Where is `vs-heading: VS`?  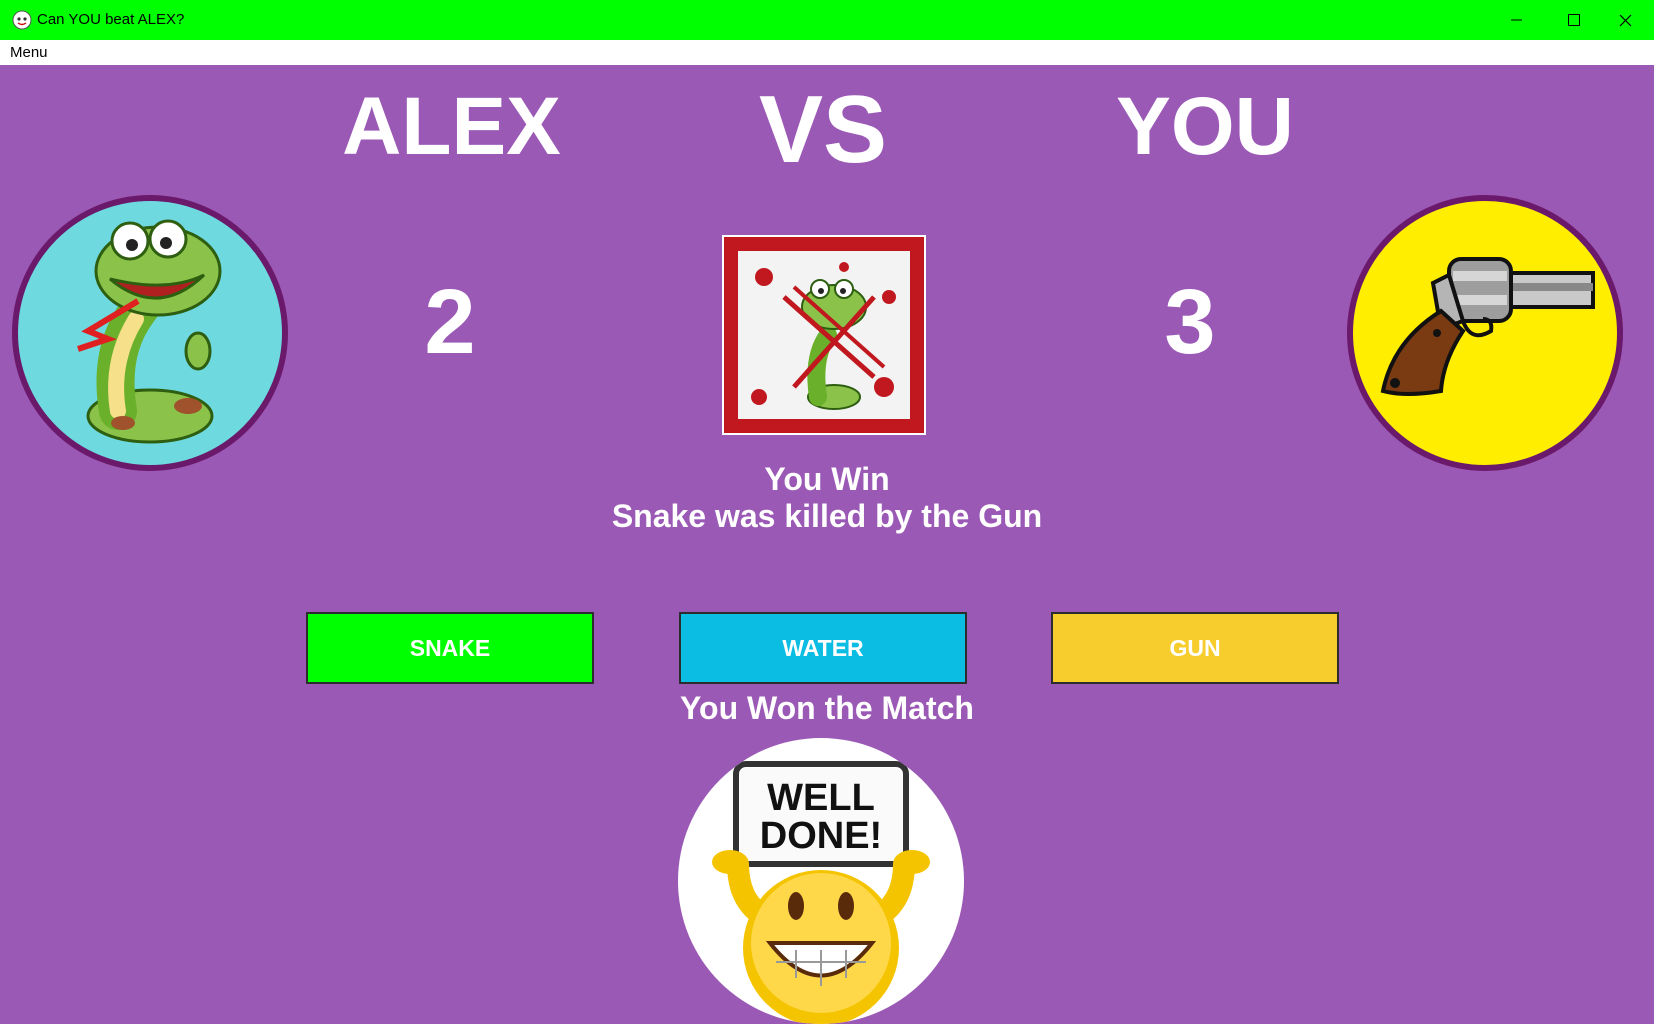
vs-heading: VS is located at coordinates (823, 129).